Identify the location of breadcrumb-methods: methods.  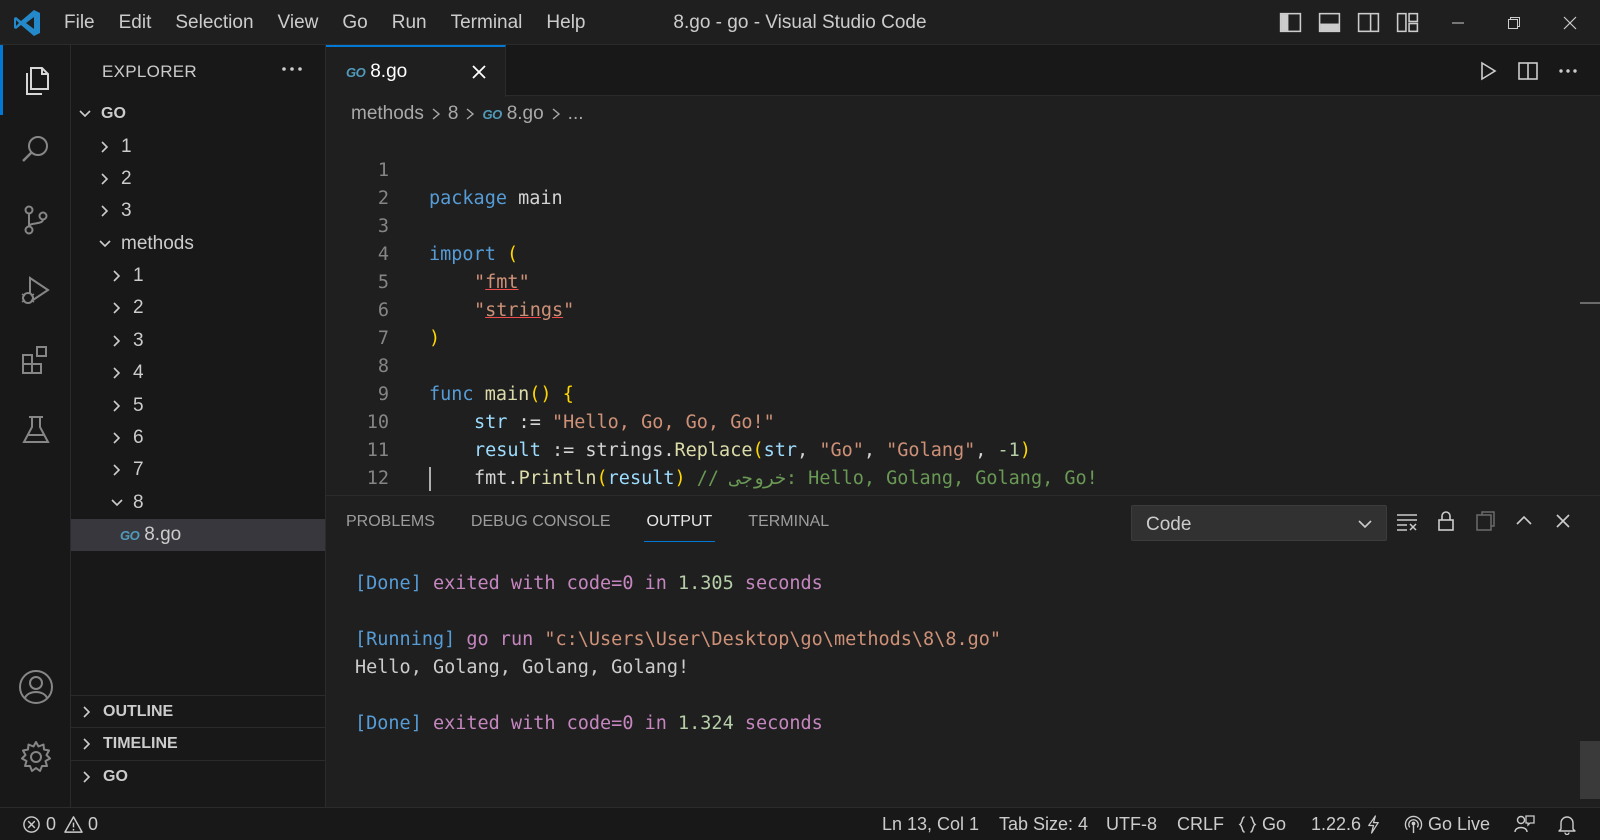
(387, 114).